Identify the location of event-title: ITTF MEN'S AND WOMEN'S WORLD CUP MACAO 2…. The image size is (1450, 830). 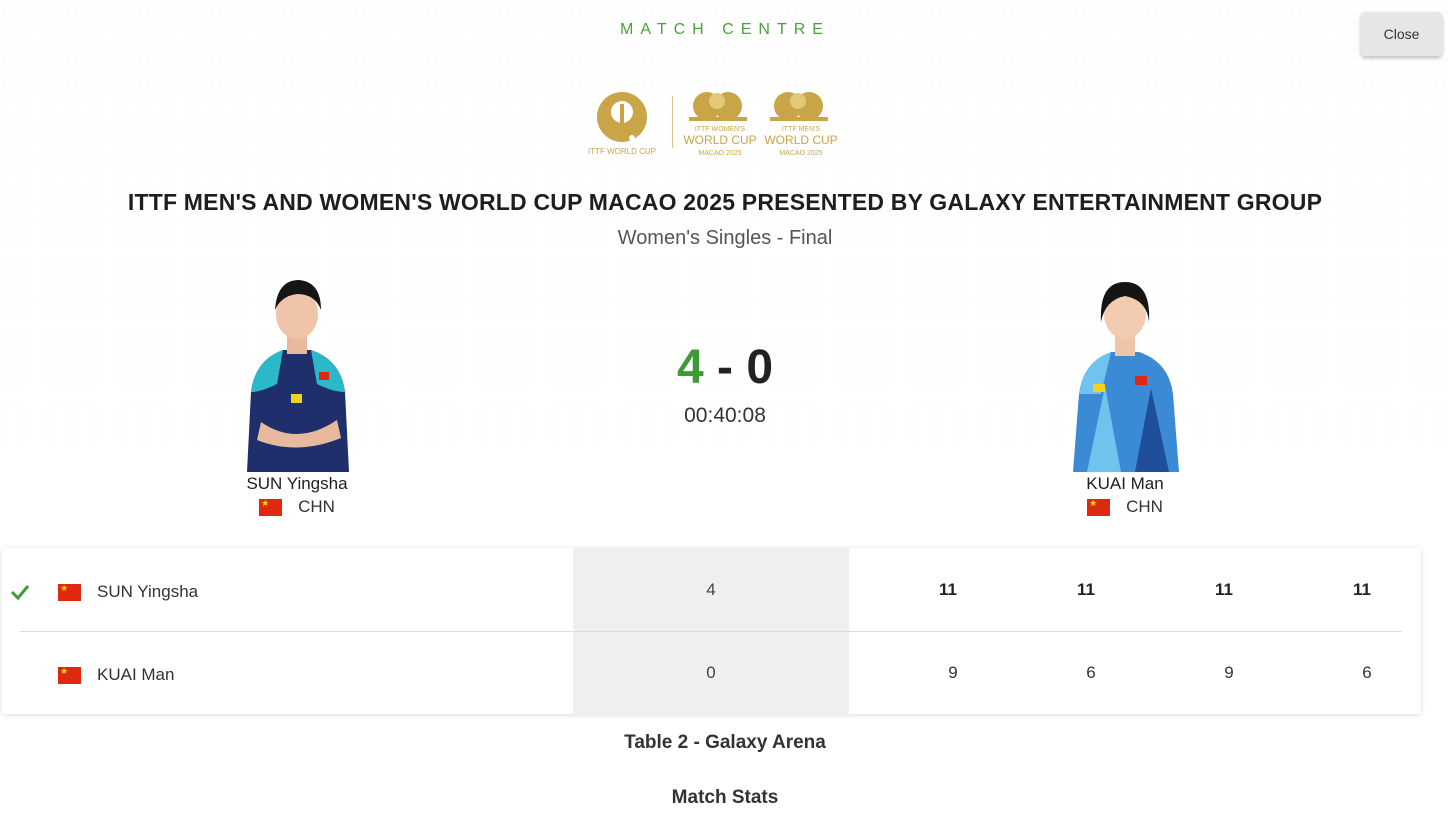
(725, 202).